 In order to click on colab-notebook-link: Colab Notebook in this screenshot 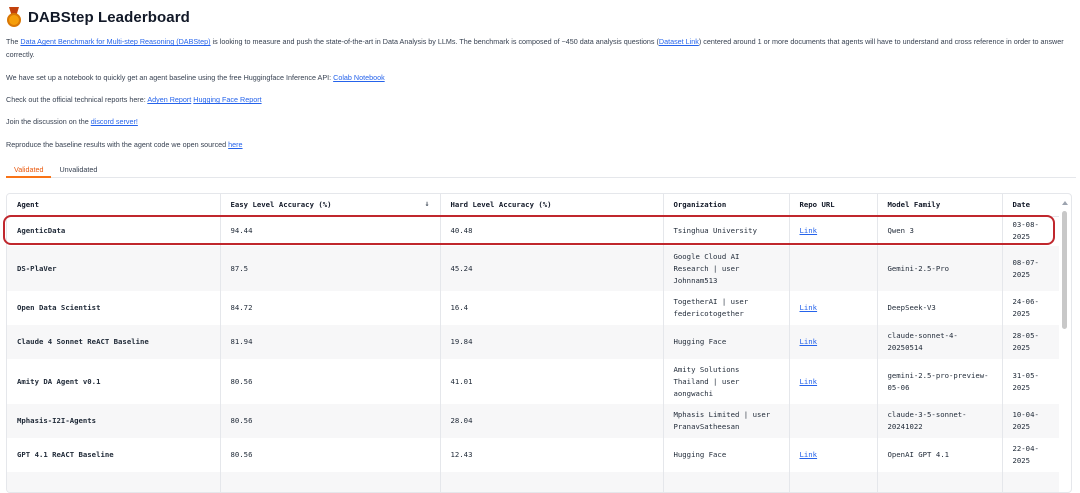, I will do `click(359, 77)`.